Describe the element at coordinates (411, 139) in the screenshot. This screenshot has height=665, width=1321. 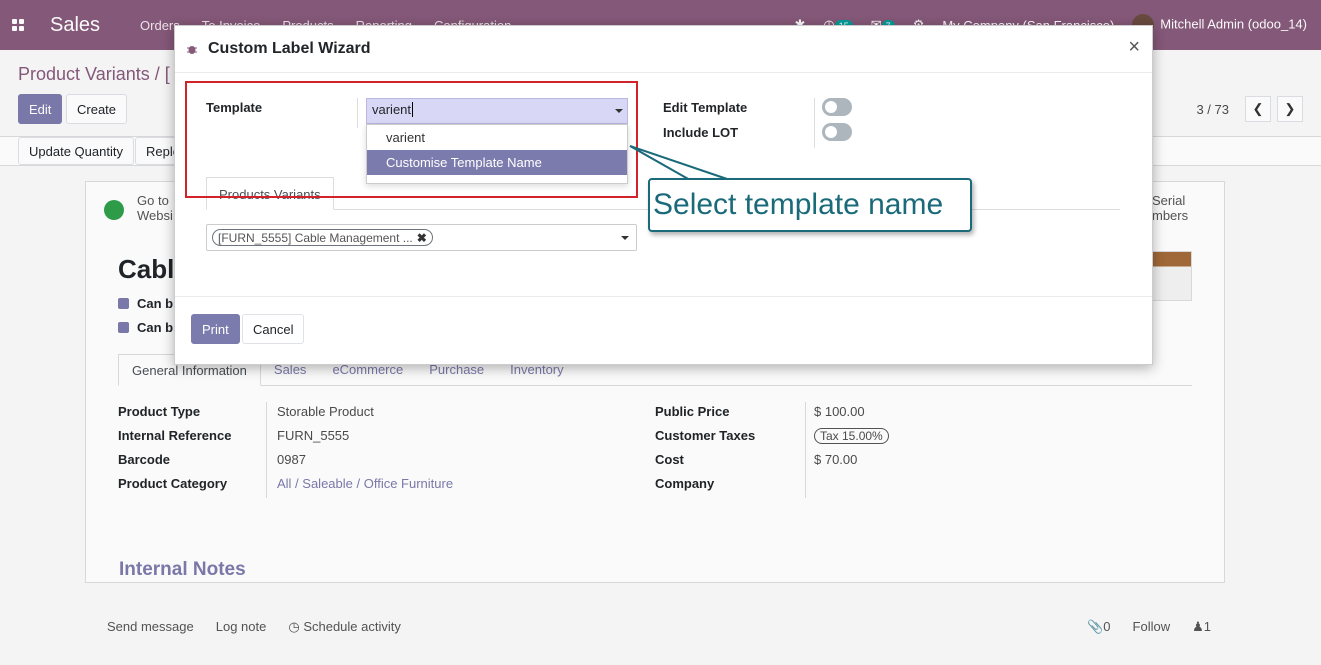
I see `highlight-box` at that location.